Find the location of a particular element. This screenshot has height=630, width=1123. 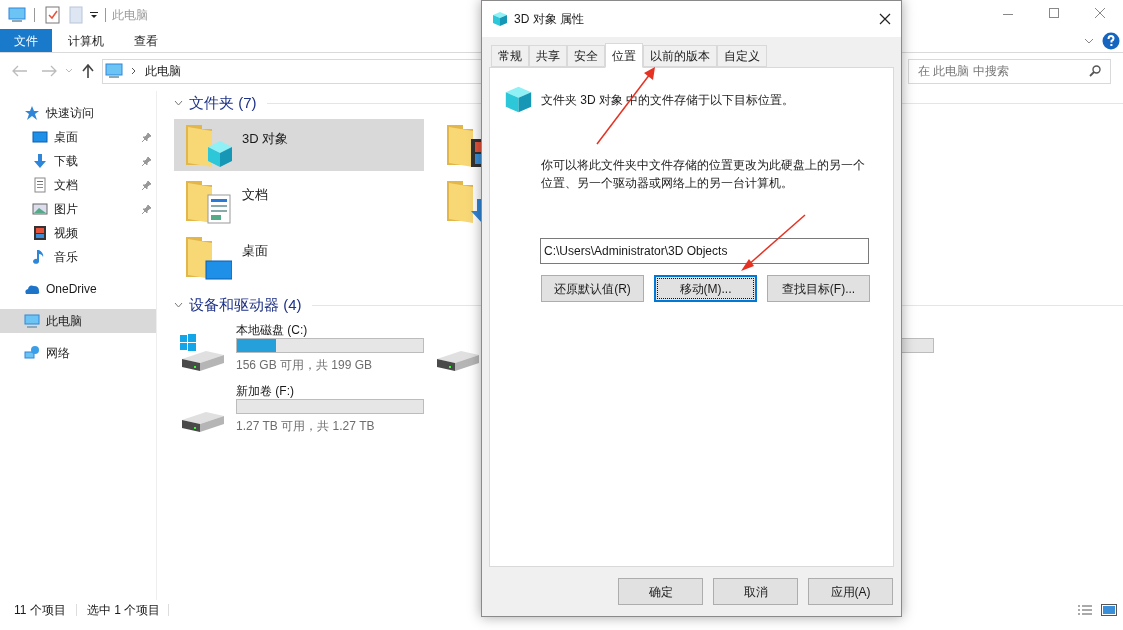

search-placeholder: 在 此电脑 中搜索 is located at coordinates (963, 71).